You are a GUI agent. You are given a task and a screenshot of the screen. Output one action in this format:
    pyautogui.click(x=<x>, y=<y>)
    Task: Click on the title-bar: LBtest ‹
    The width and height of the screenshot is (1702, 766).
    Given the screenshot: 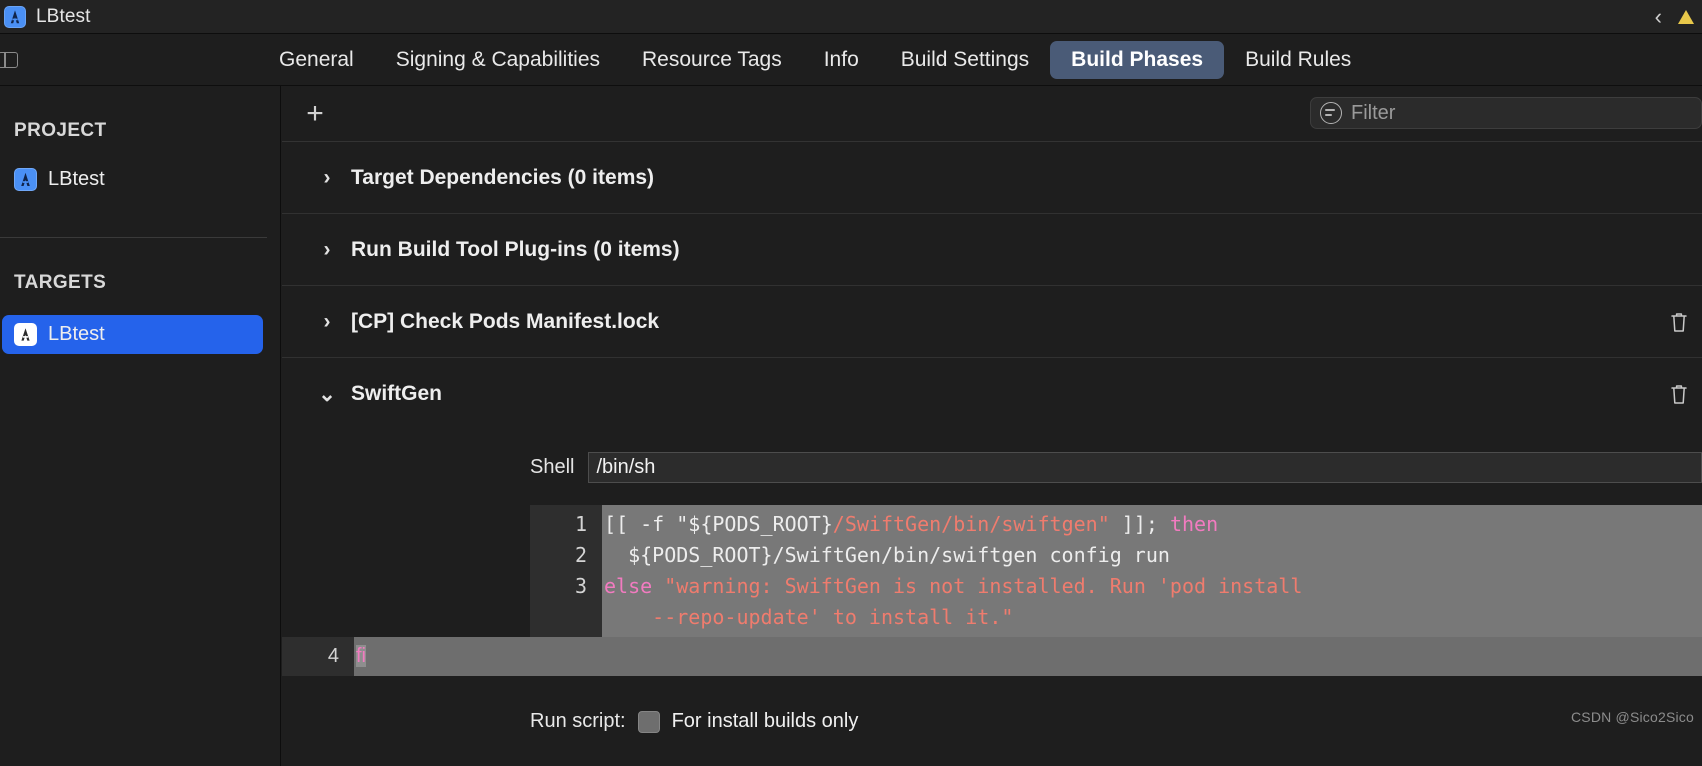 What is the action you would take?
    pyautogui.click(x=851, y=17)
    